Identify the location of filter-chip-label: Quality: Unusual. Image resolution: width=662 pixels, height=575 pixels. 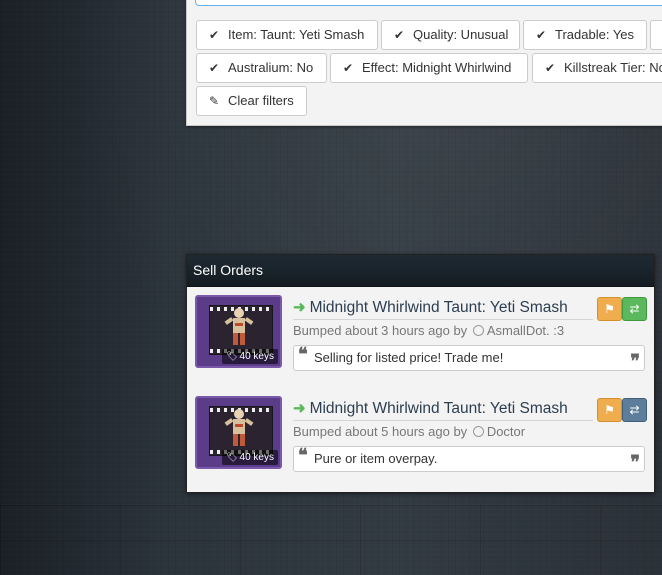
(461, 34).